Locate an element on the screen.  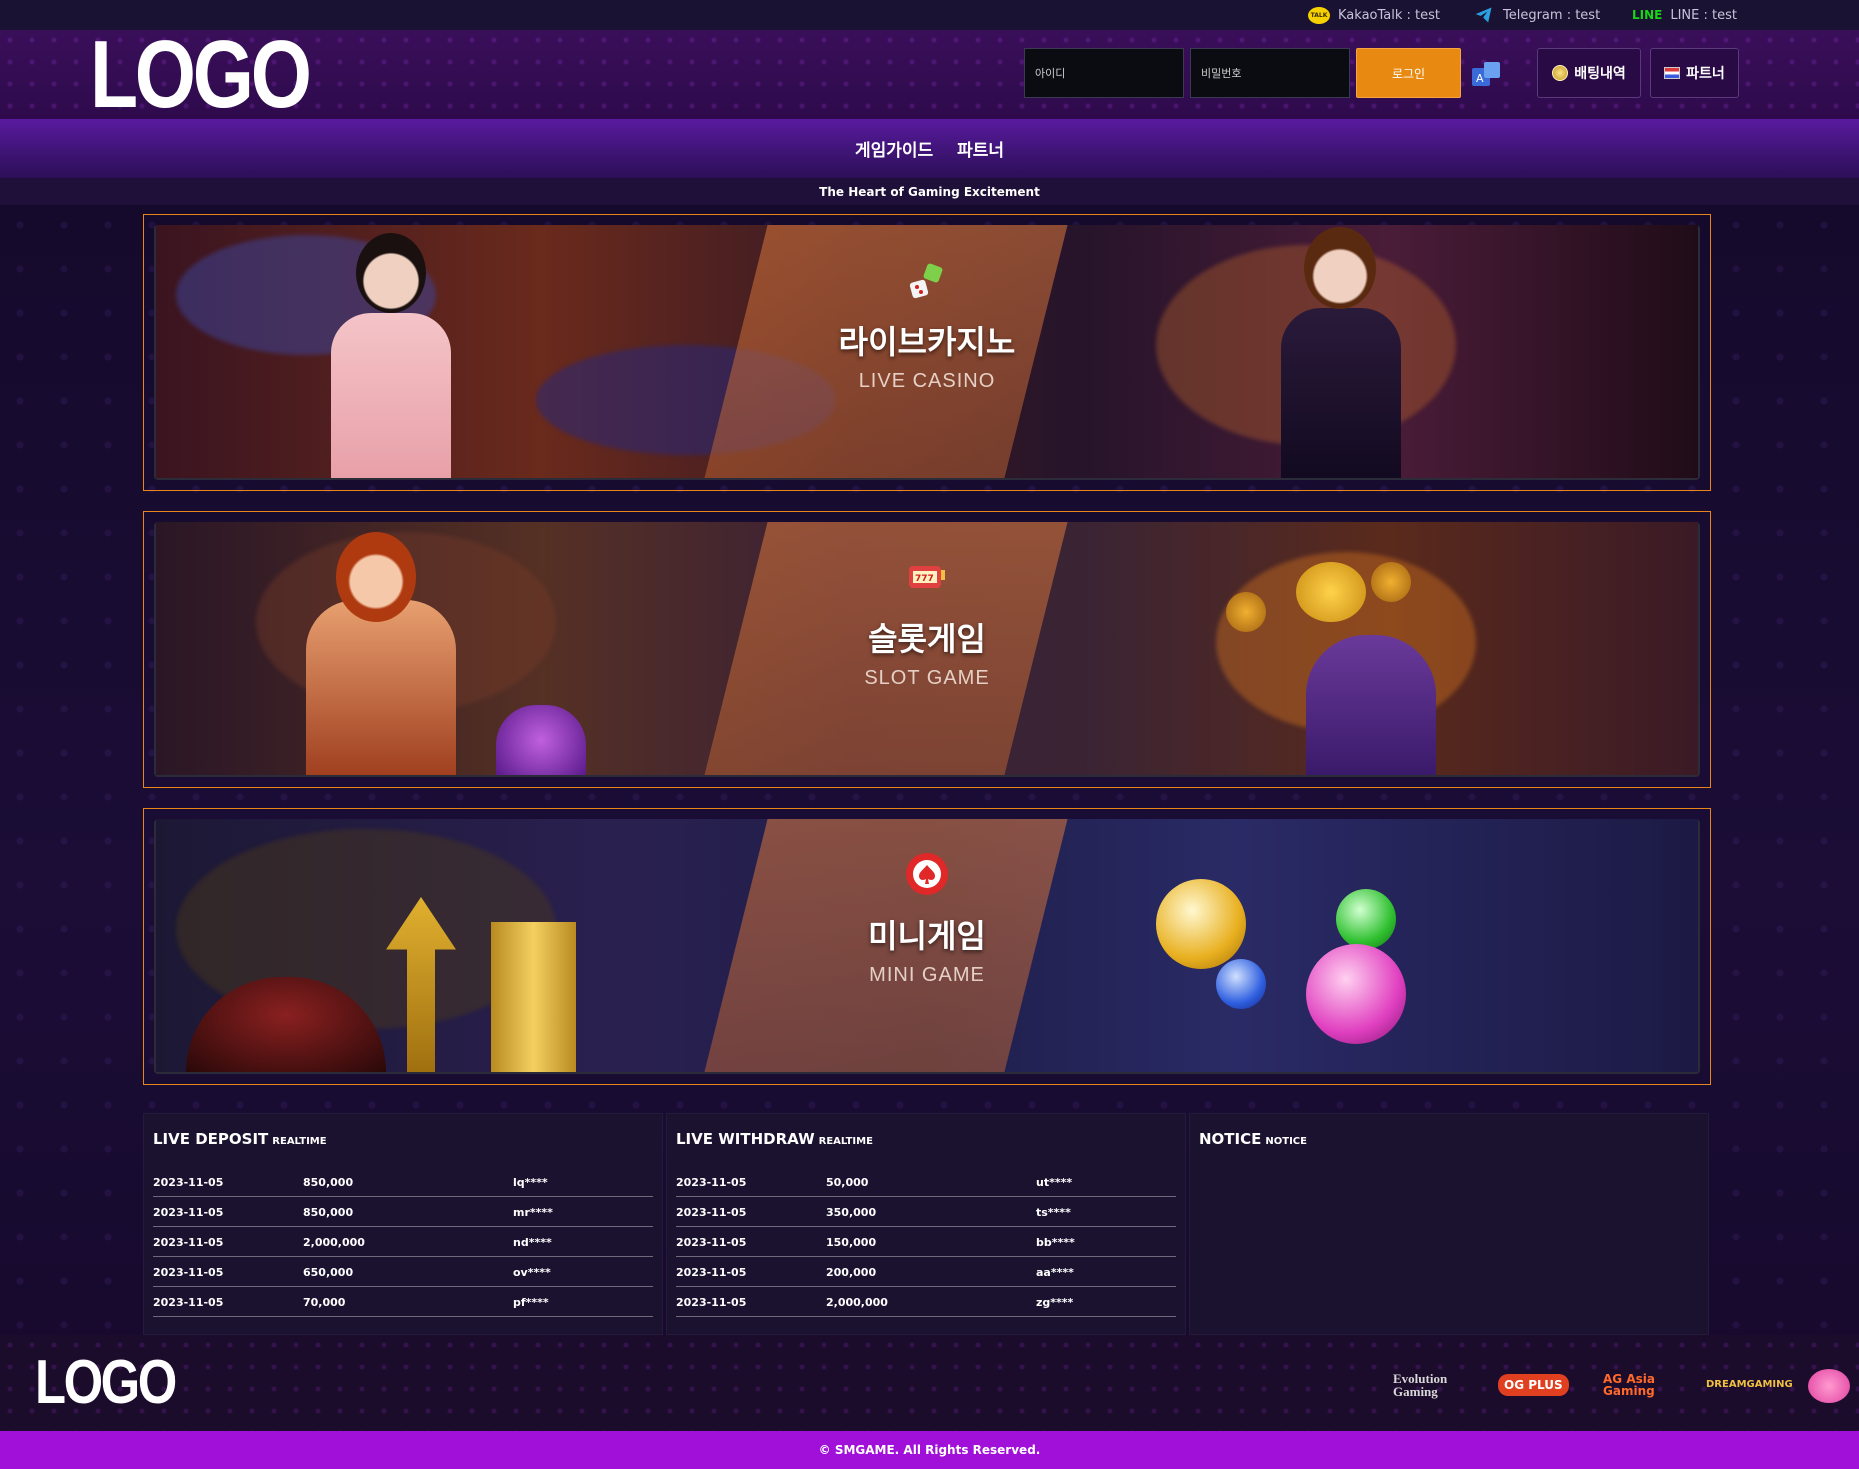
panel-title: LIVE WITHDRAW REALTIME is located at coordinates (774, 1139).